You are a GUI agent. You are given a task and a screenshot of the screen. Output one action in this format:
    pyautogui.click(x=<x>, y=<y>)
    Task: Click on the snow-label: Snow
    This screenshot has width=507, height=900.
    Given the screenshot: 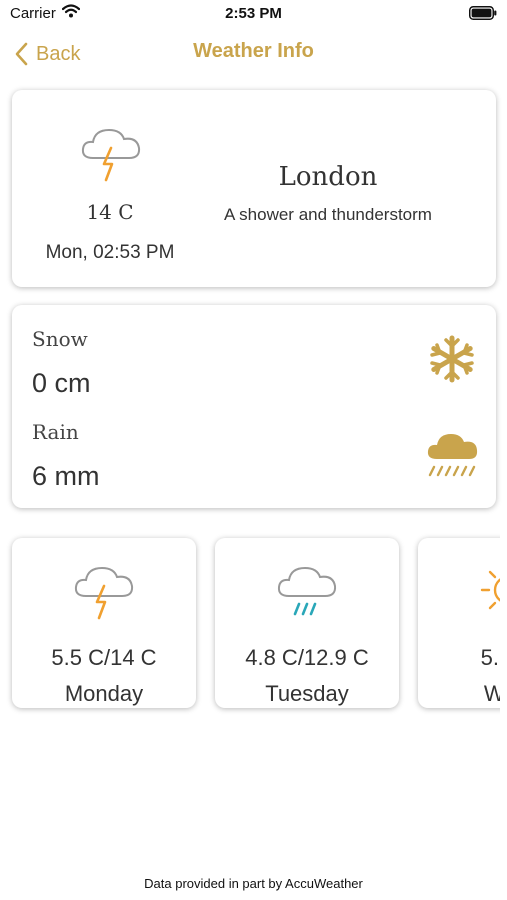 What is the action you would take?
    pyautogui.click(x=60, y=339)
    